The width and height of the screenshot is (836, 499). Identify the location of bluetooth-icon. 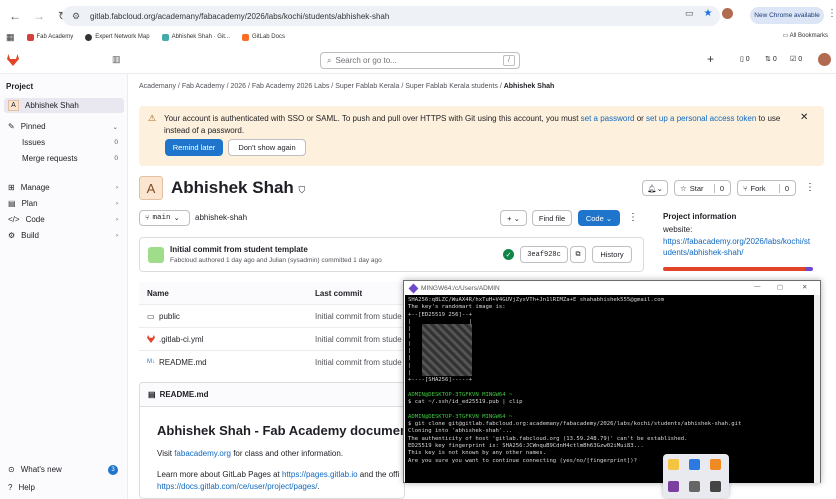
(694, 464).